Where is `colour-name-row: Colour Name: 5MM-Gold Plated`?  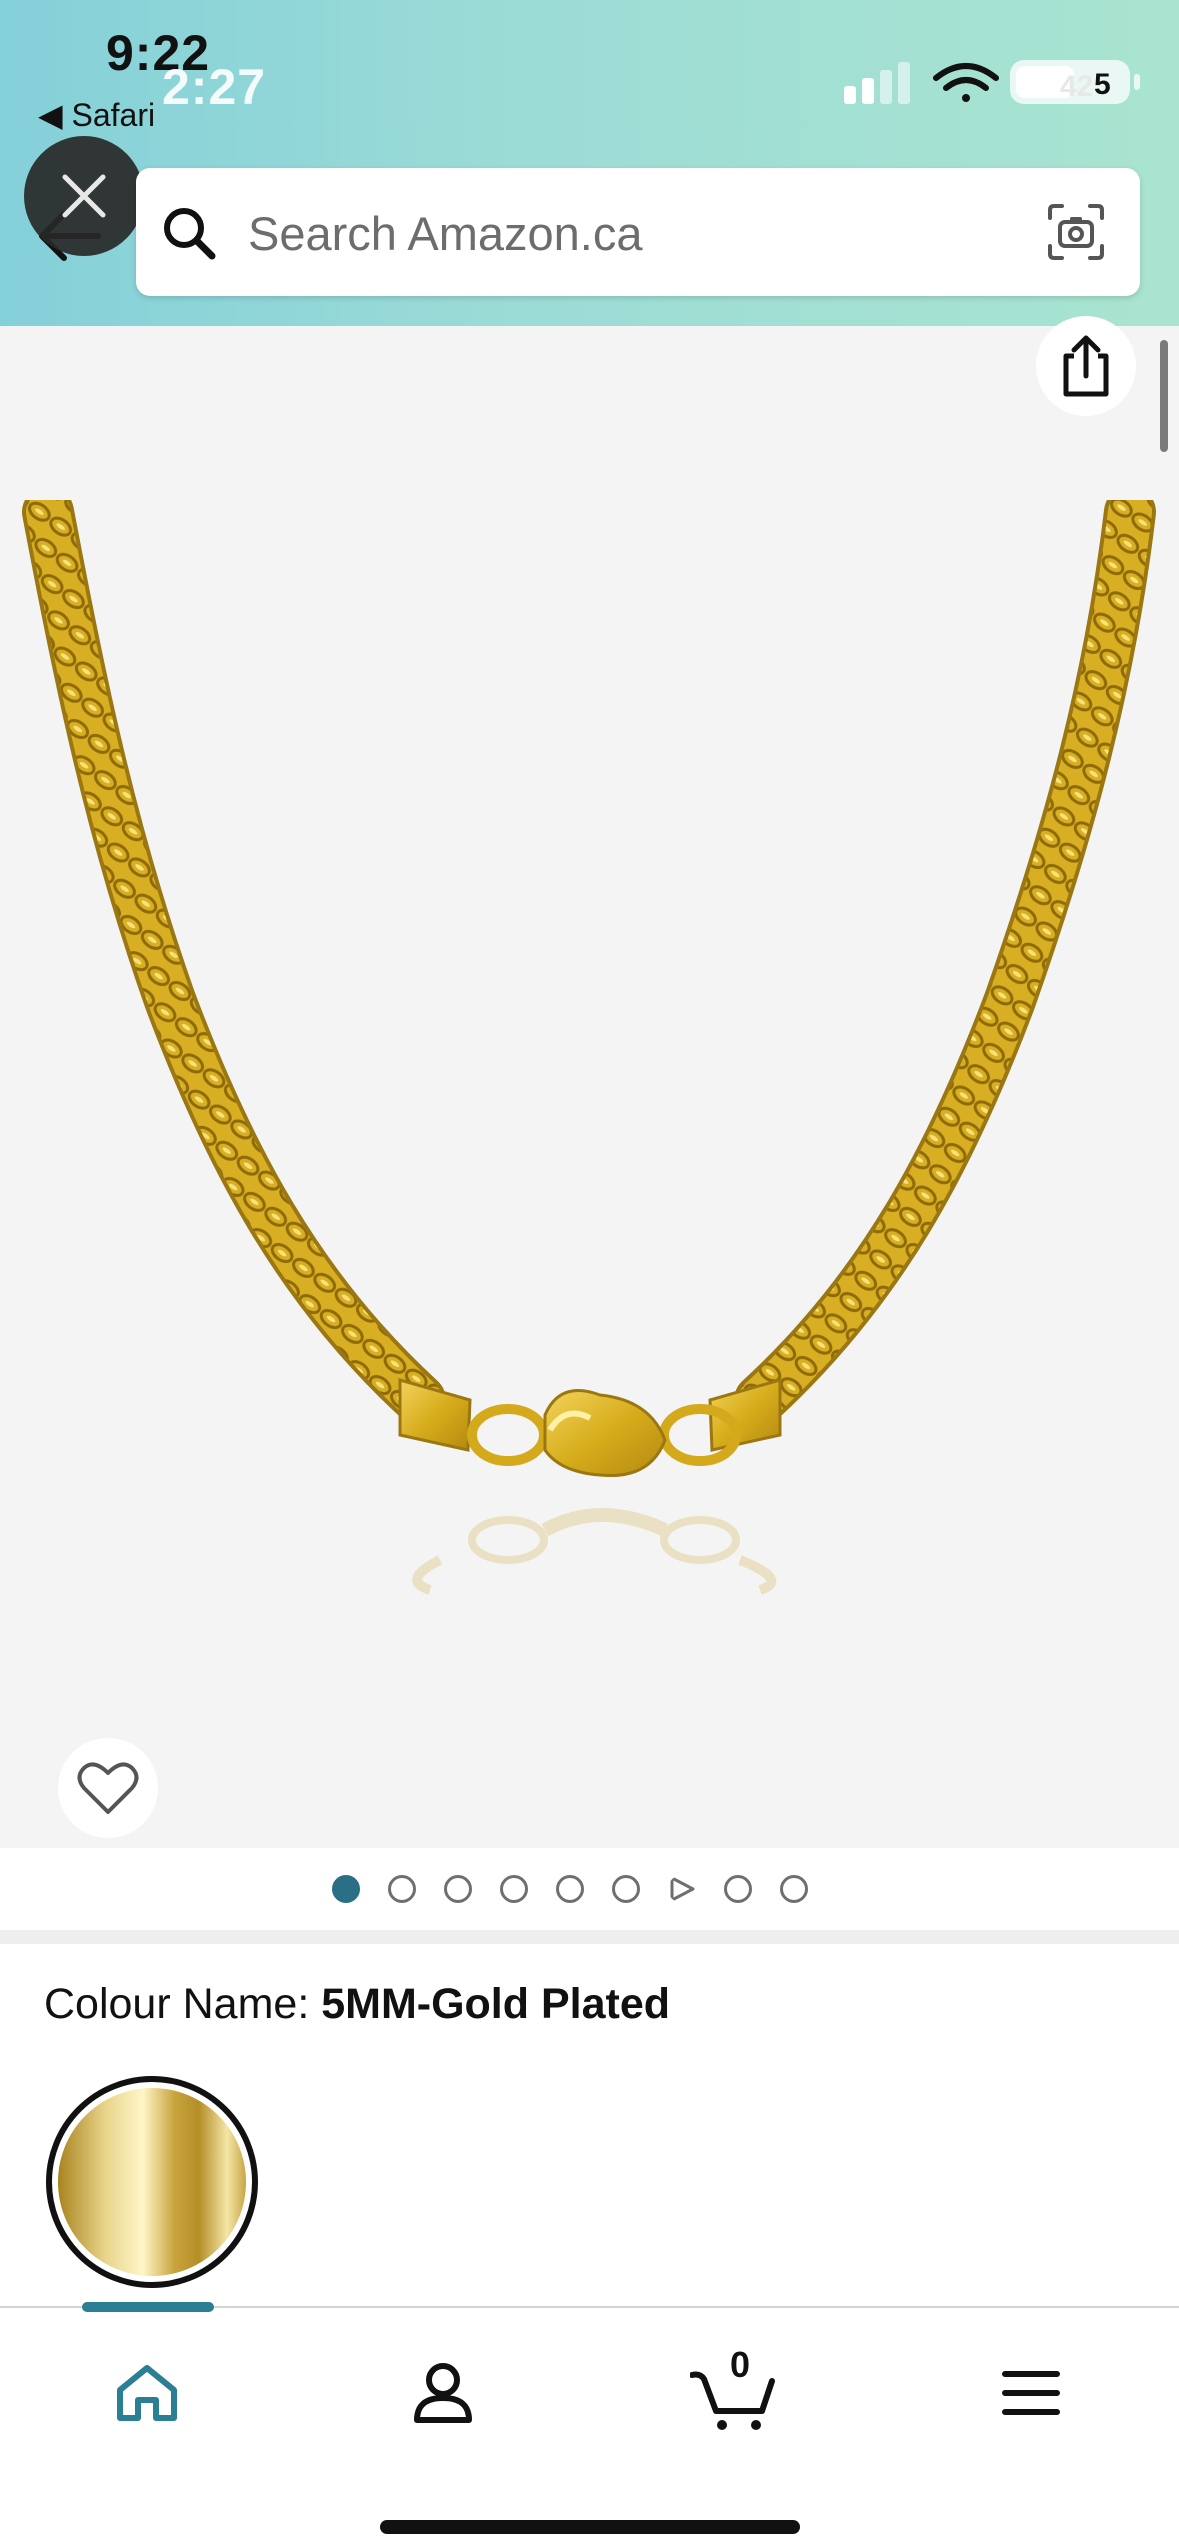
colour-name-row: Colour Name: 5MM-Gold Plated is located at coordinates (357, 2004).